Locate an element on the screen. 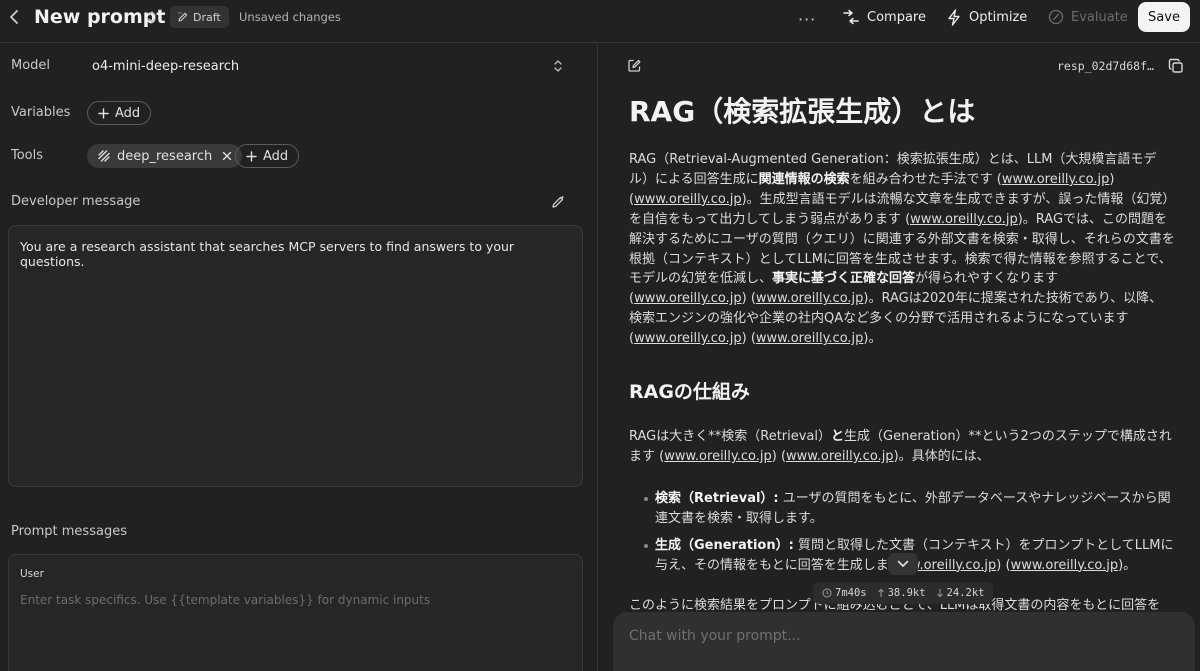 This screenshot has height=671, width=1200. add-variable-label: Add is located at coordinates (128, 113).